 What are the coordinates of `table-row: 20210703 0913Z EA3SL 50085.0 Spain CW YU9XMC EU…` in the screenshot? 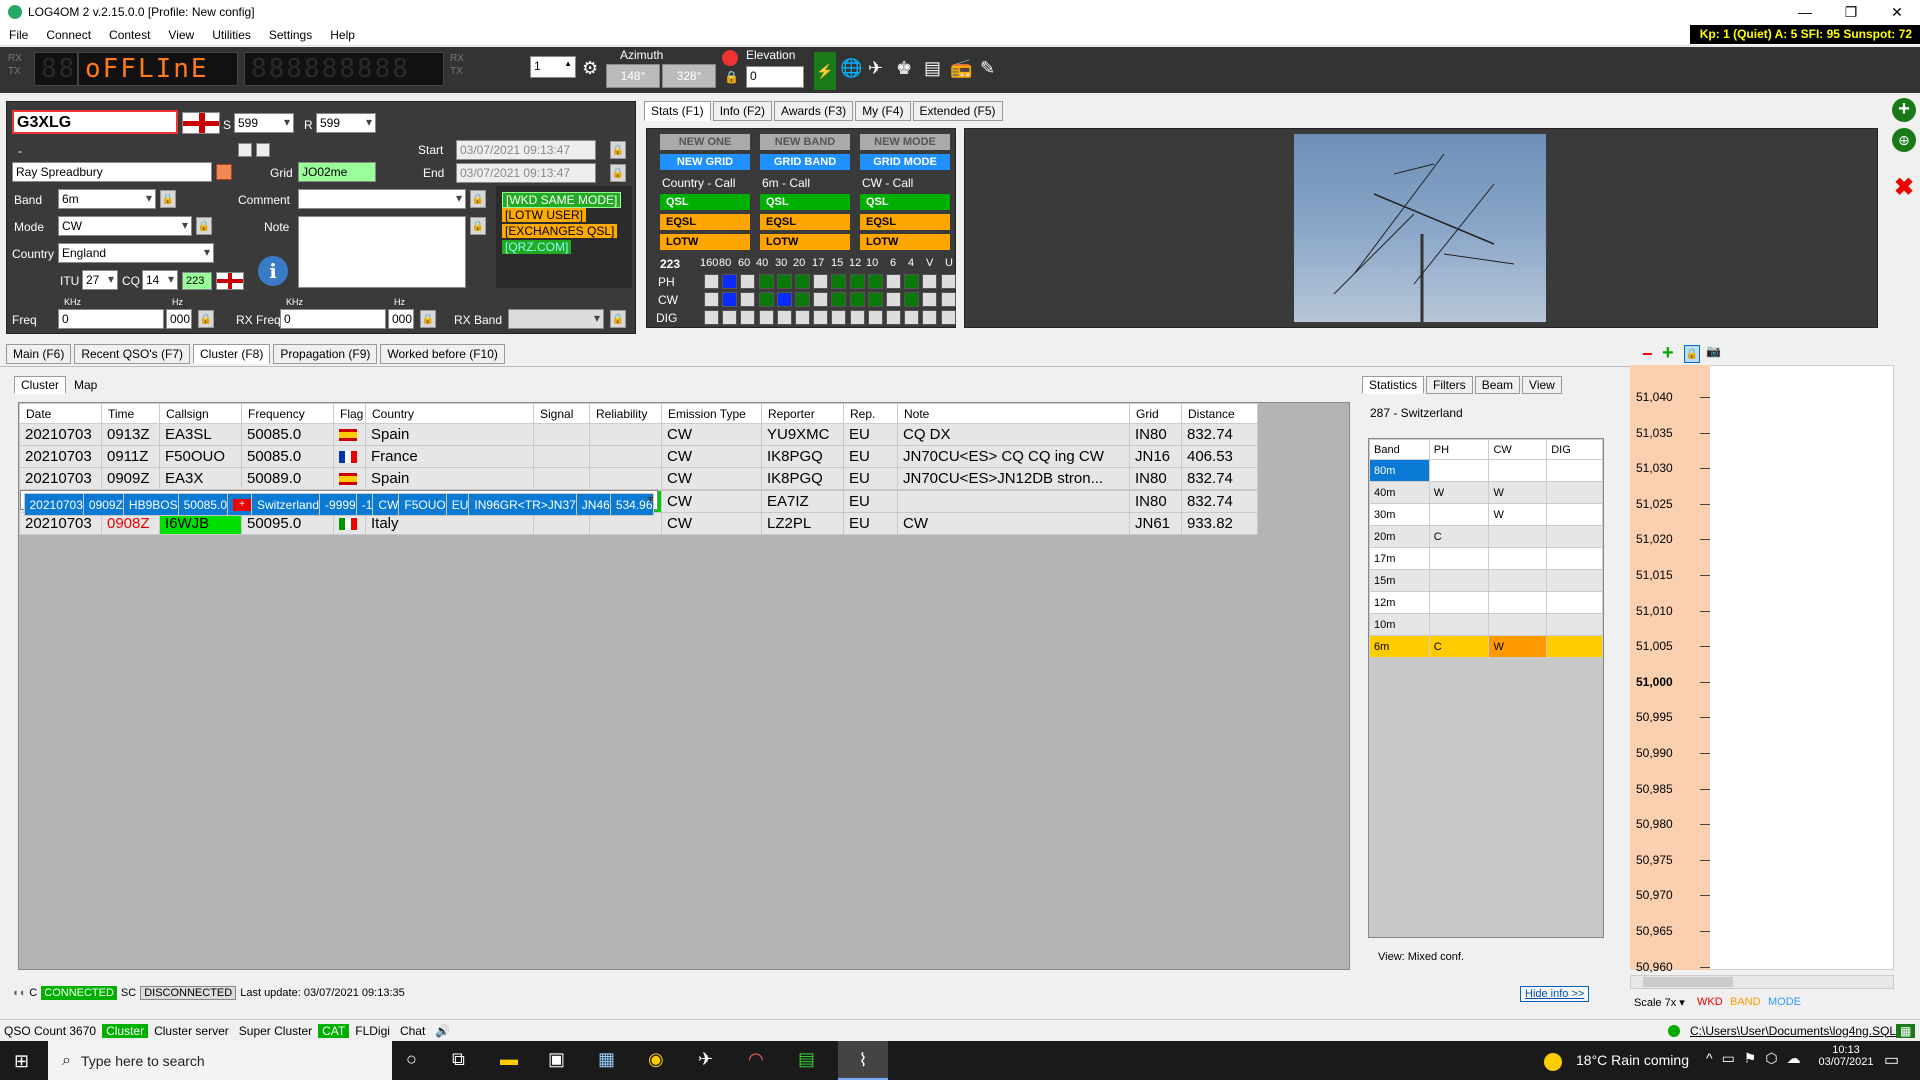 It's located at (638, 434).